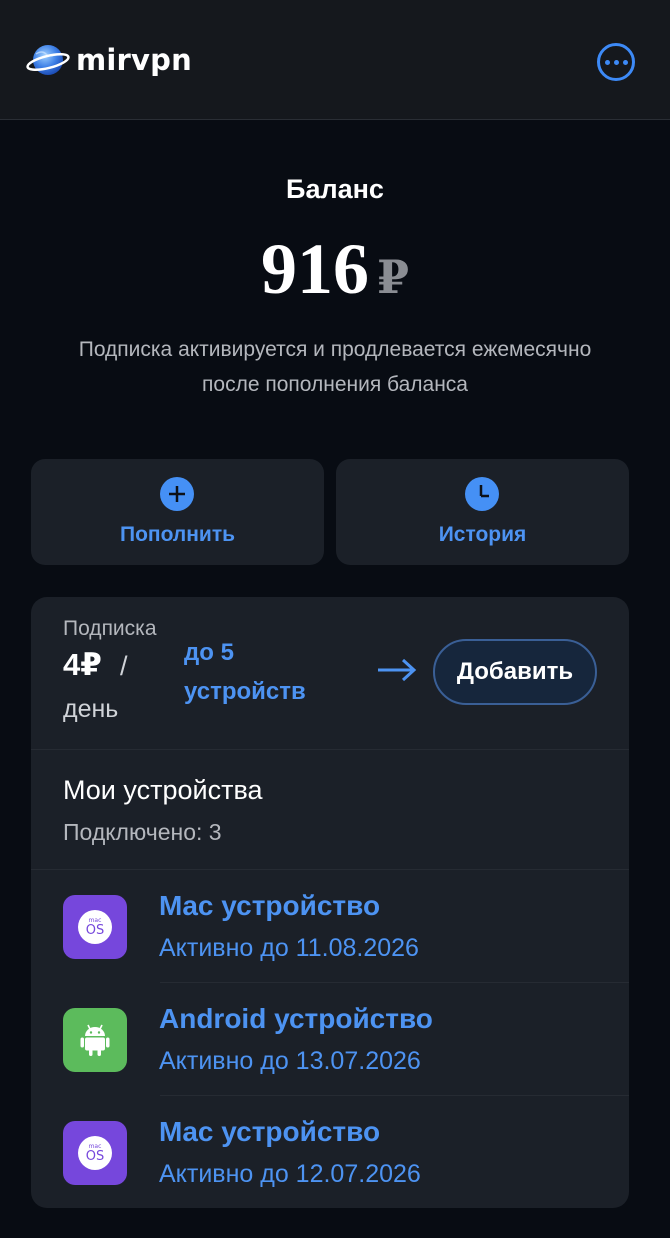 This screenshot has width=670, height=1238. What do you see at coordinates (335, 384) in the screenshot?
I see `balance-note-line-2: после пополнения баланса` at bounding box center [335, 384].